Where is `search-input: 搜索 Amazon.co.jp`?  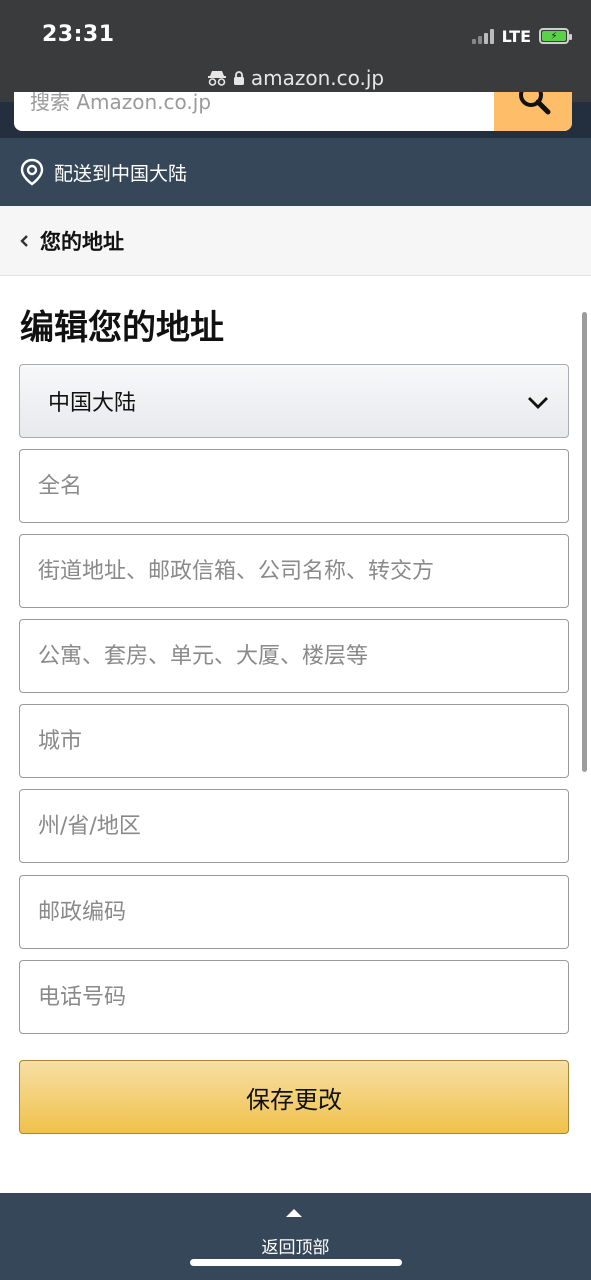 search-input: 搜索 Amazon.co.jp is located at coordinates (120, 103).